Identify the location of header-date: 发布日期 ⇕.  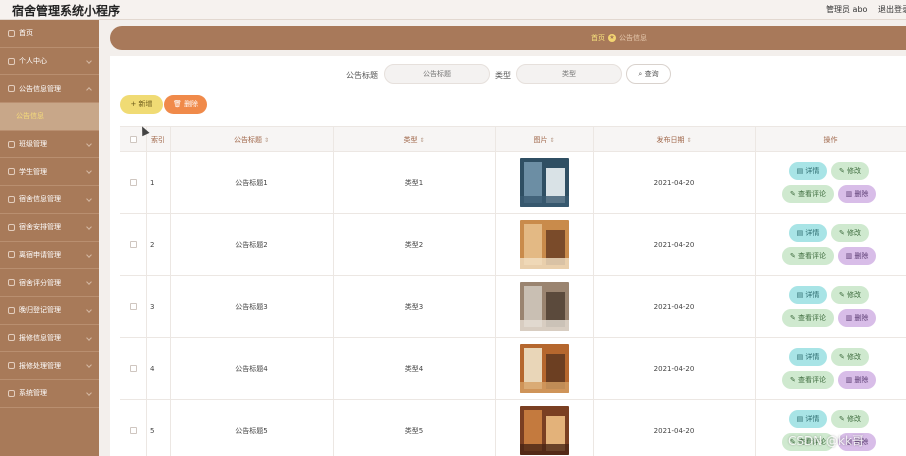
(674, 140).